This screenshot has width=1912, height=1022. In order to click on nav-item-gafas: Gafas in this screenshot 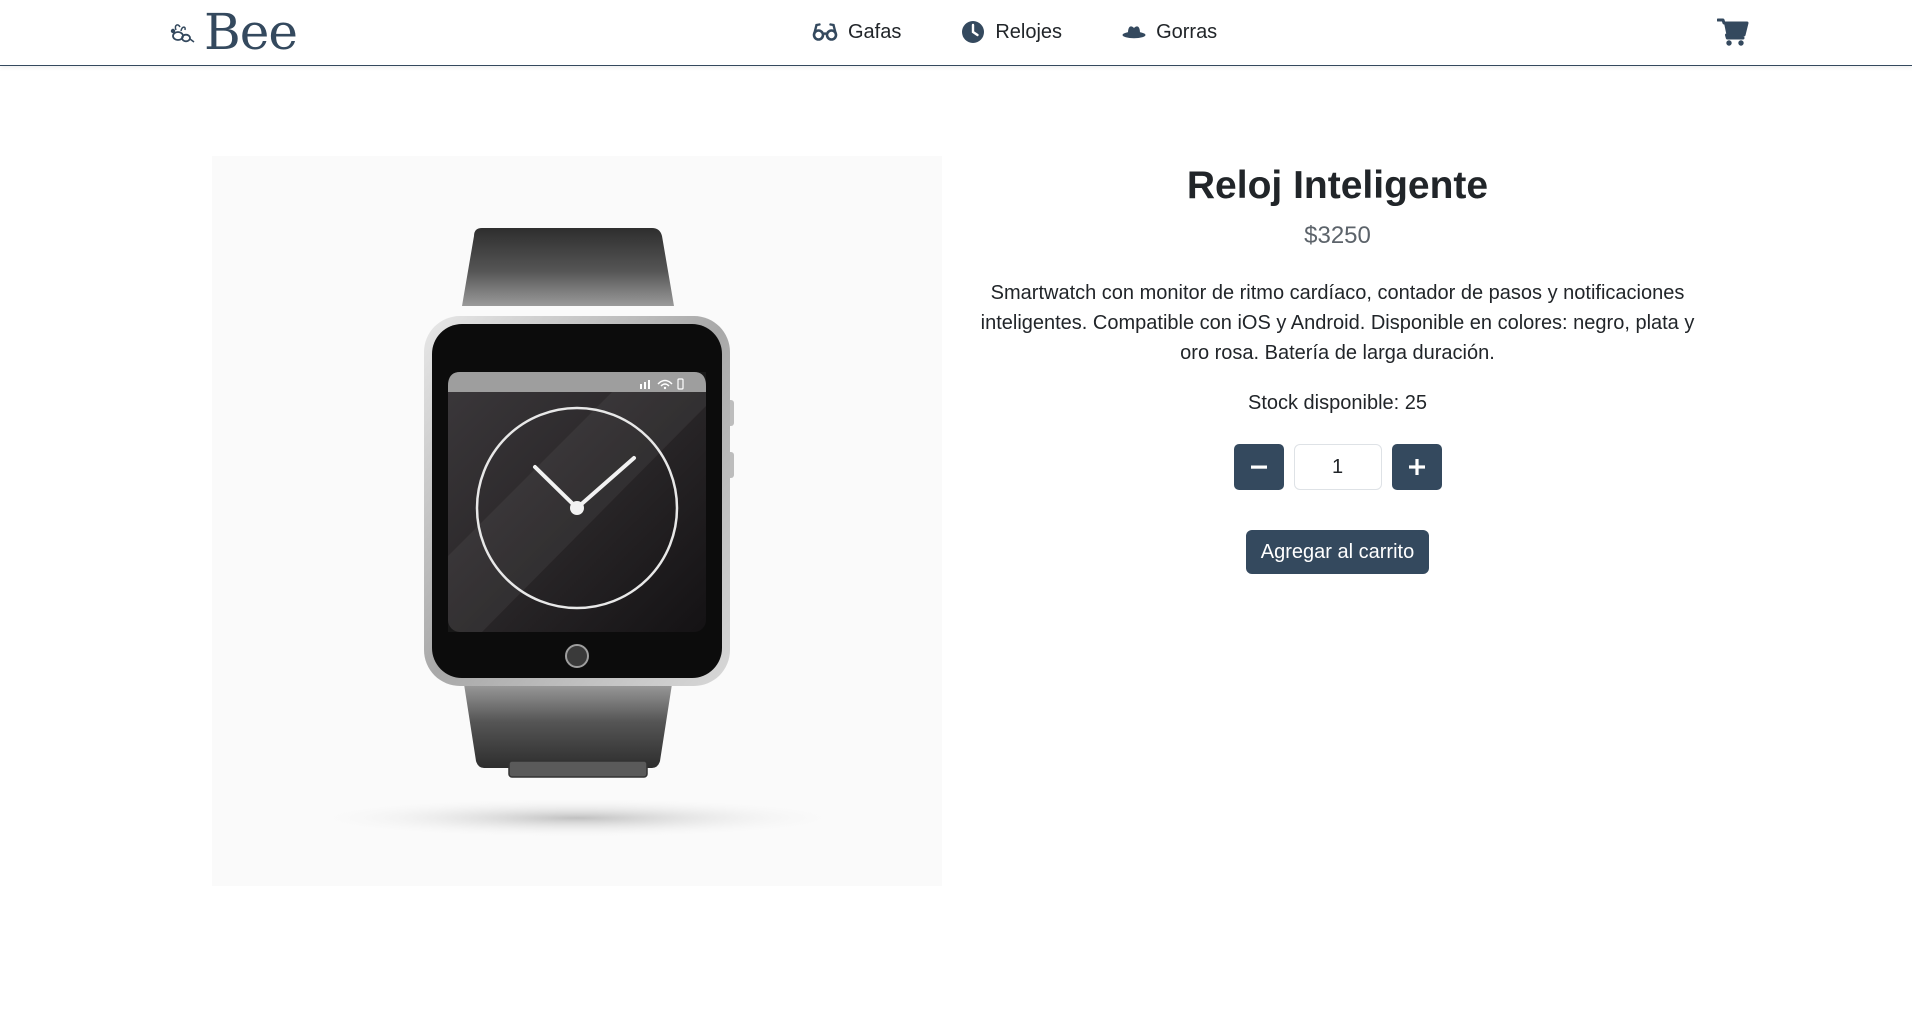, I will do `click(856, 32)`.